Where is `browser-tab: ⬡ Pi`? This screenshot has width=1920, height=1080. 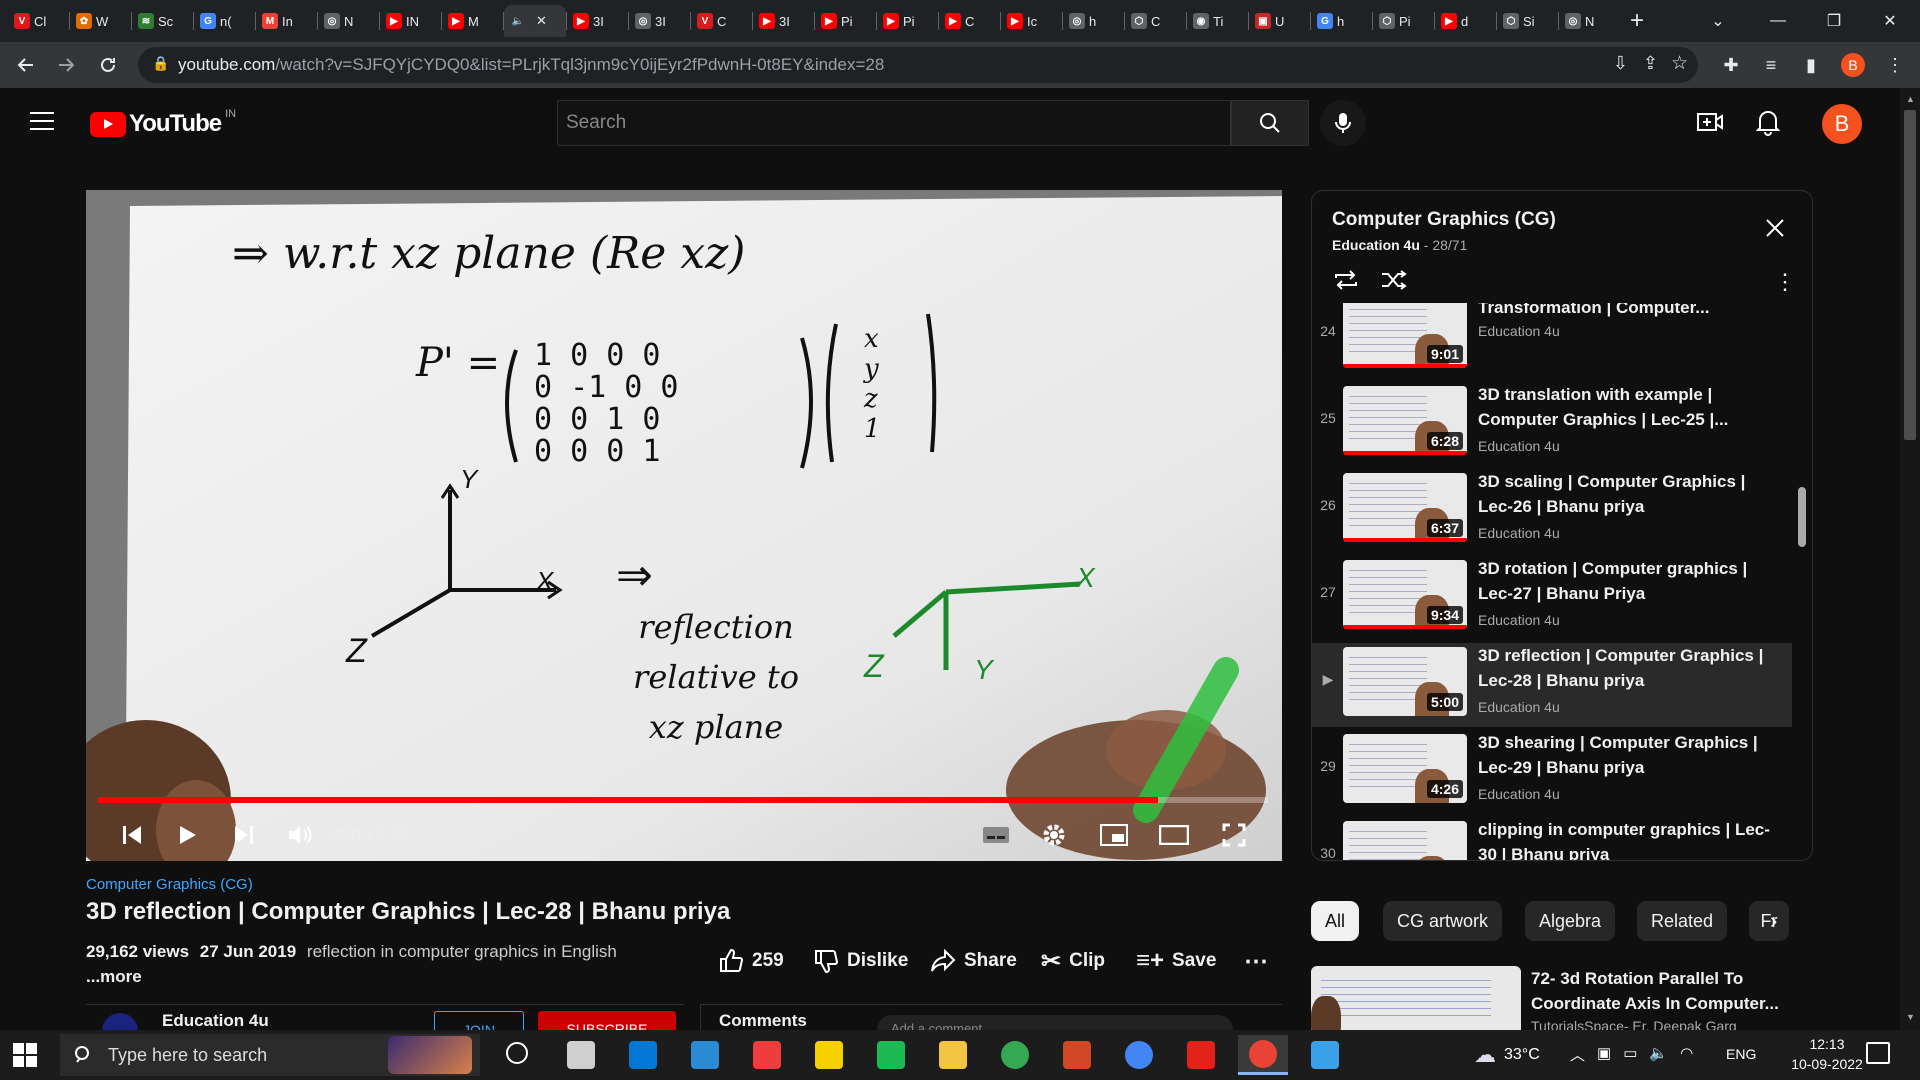
browser-tab: ⬡ Pi is located at coordinates (1403, 21).